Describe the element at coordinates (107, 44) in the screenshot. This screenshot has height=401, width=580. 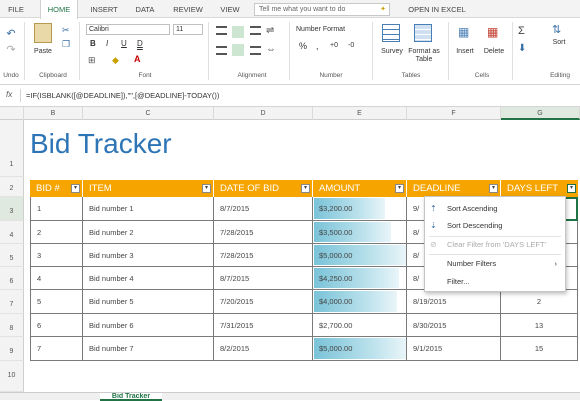
I see `italic-button: I` at that location.